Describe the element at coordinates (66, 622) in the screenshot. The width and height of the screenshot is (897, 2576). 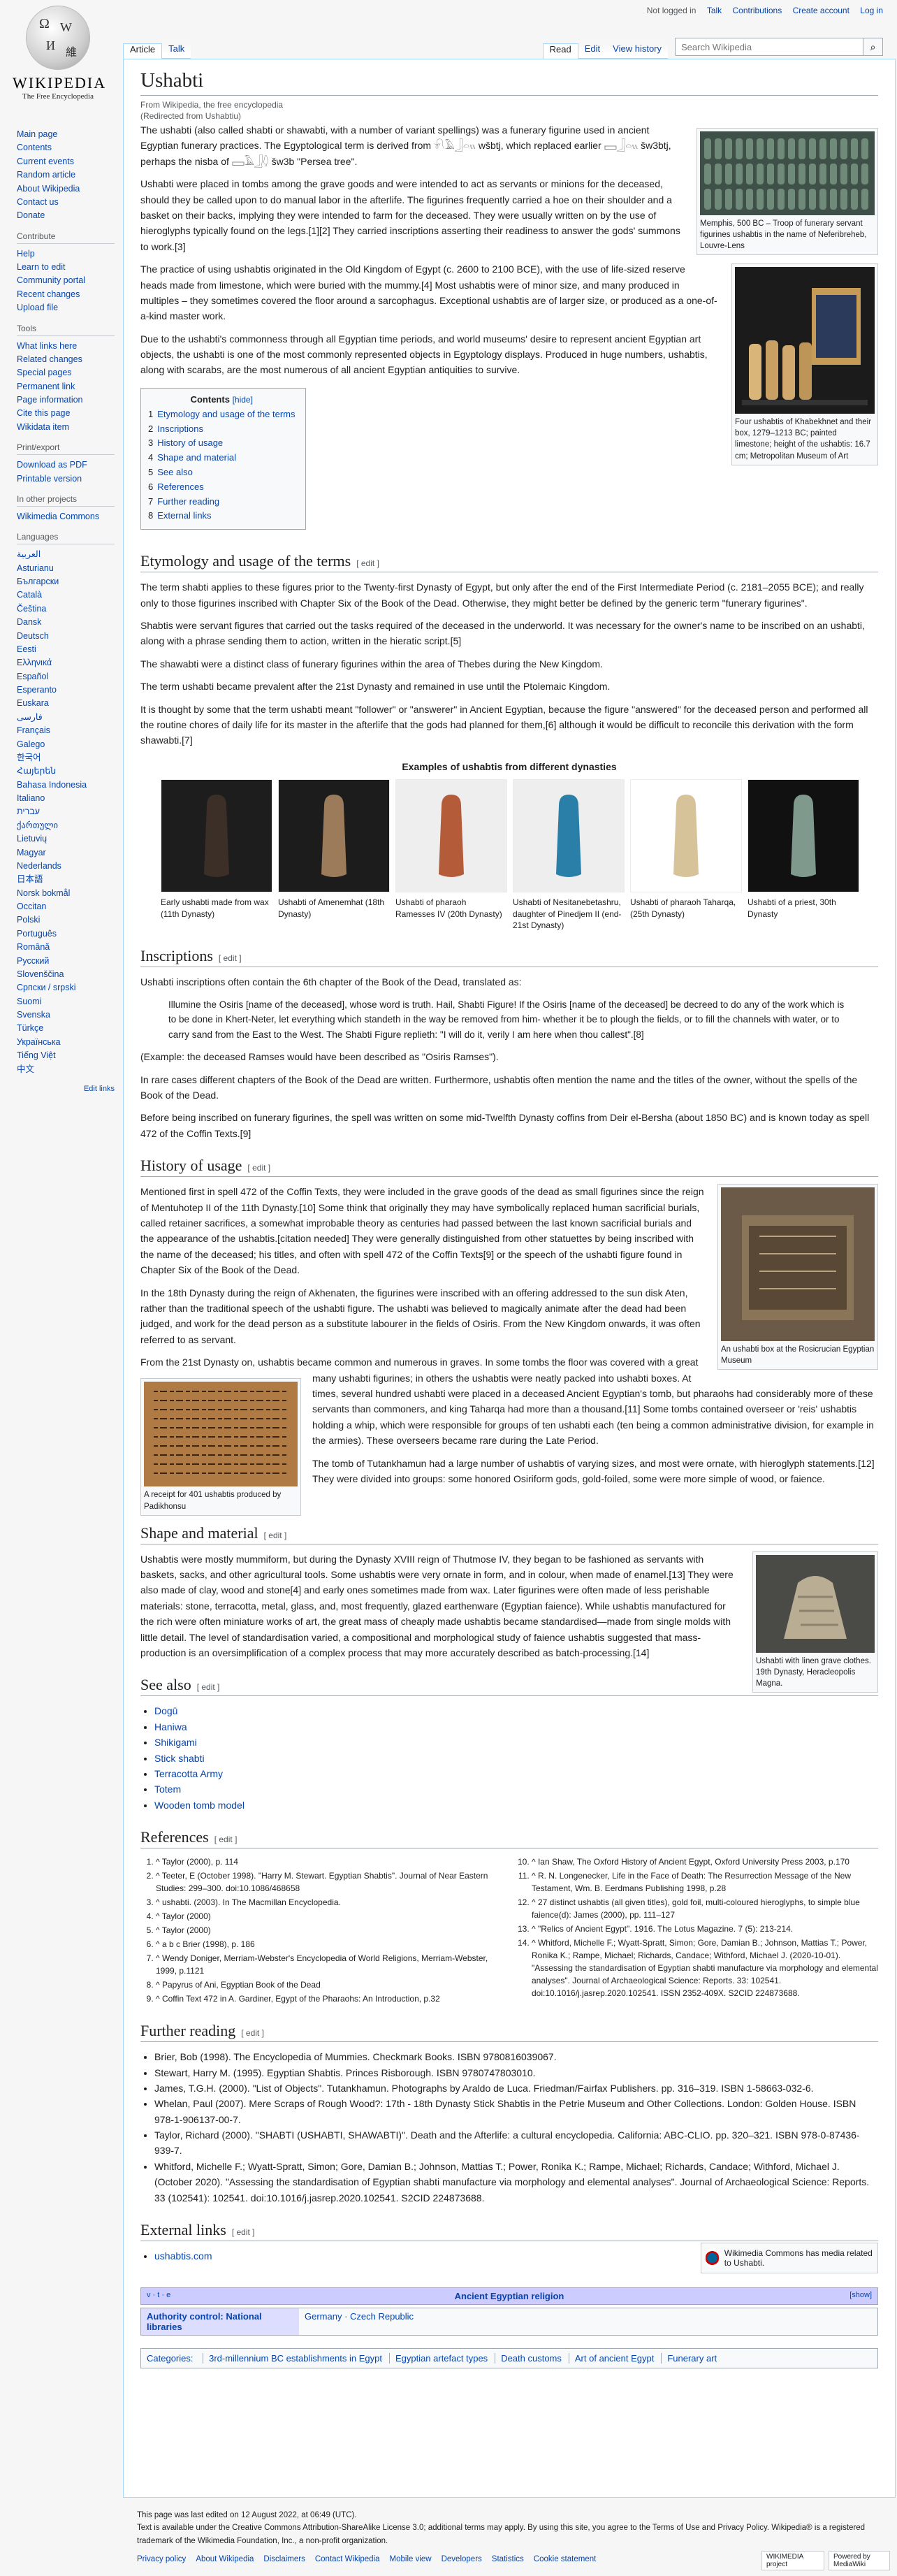
I see `sidebar-item-lang: Dansk` at that location.